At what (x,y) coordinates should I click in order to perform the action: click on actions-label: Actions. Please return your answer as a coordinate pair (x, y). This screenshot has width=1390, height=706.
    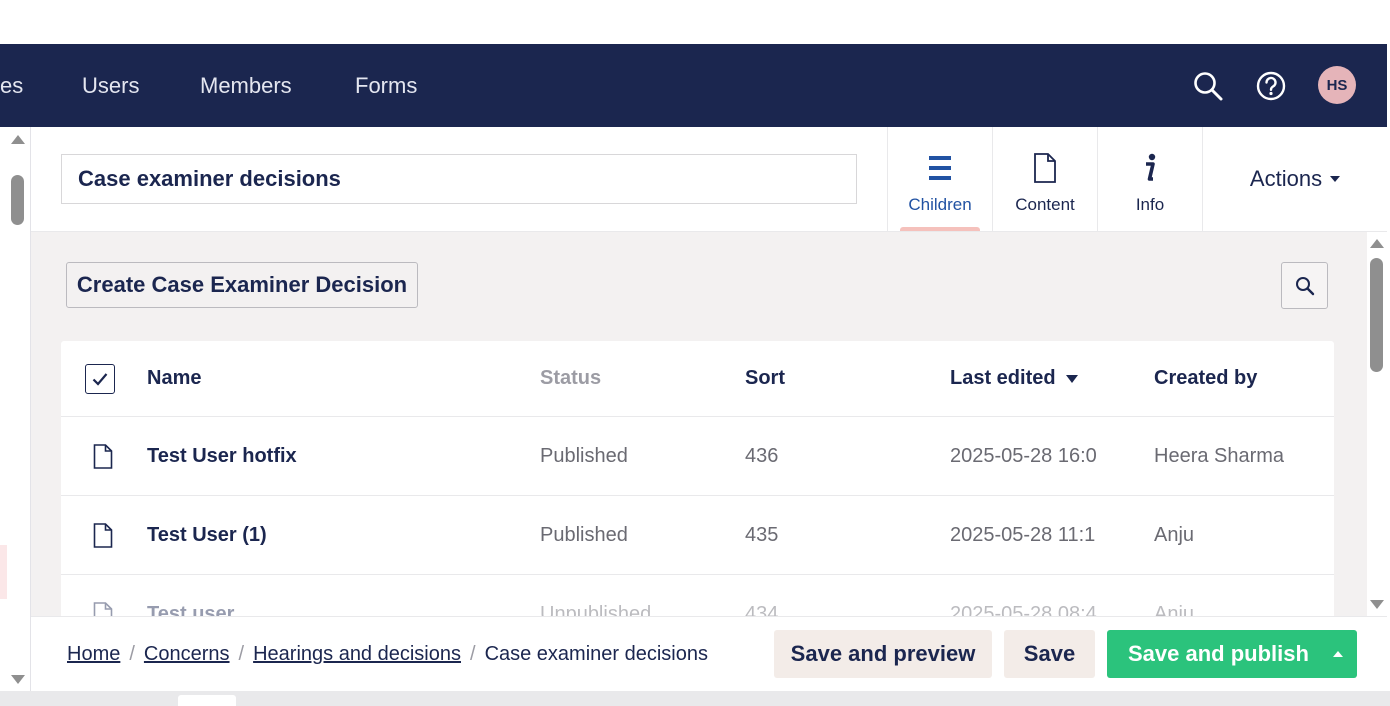
    Looking at the image, I should click on (1286, 178).